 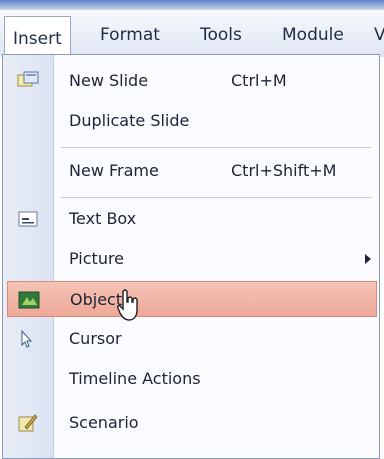 I want to click on menu-item-timeline-actions: Timeline Actions, so click(x=191, y=379).